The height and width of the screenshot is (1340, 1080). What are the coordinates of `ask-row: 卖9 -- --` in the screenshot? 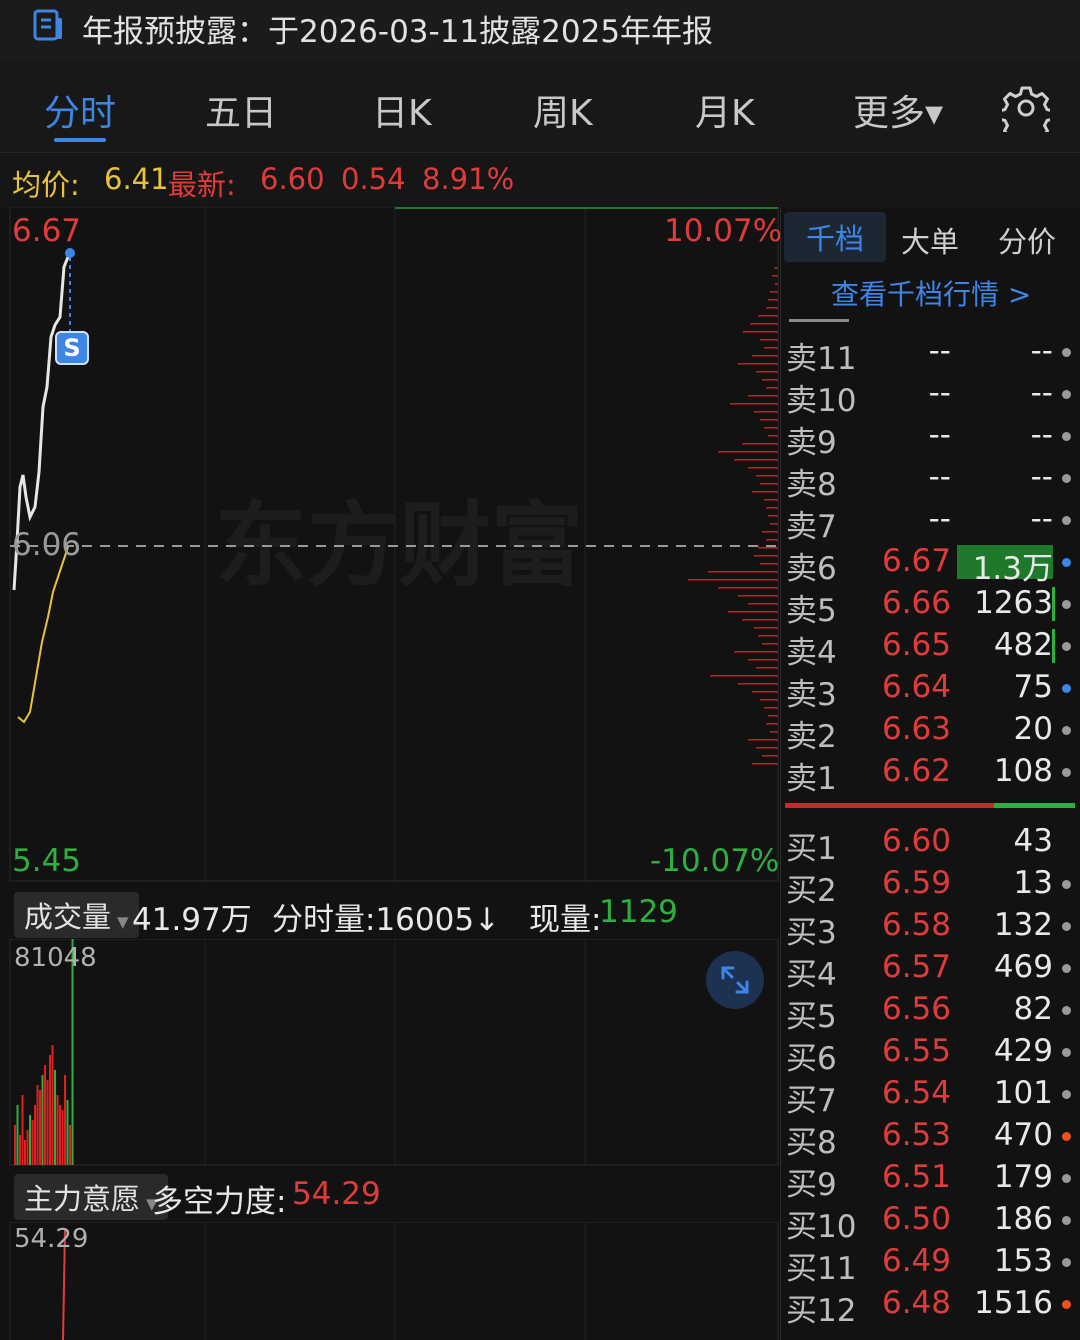 It's located at (930, 438).